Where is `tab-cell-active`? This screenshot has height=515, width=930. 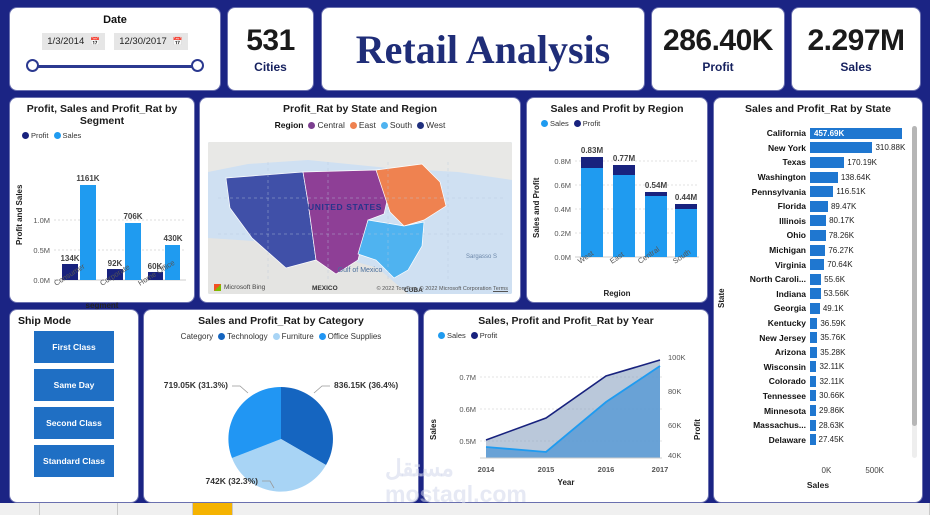
tab-cell-active is located at coordinates (213, 509).